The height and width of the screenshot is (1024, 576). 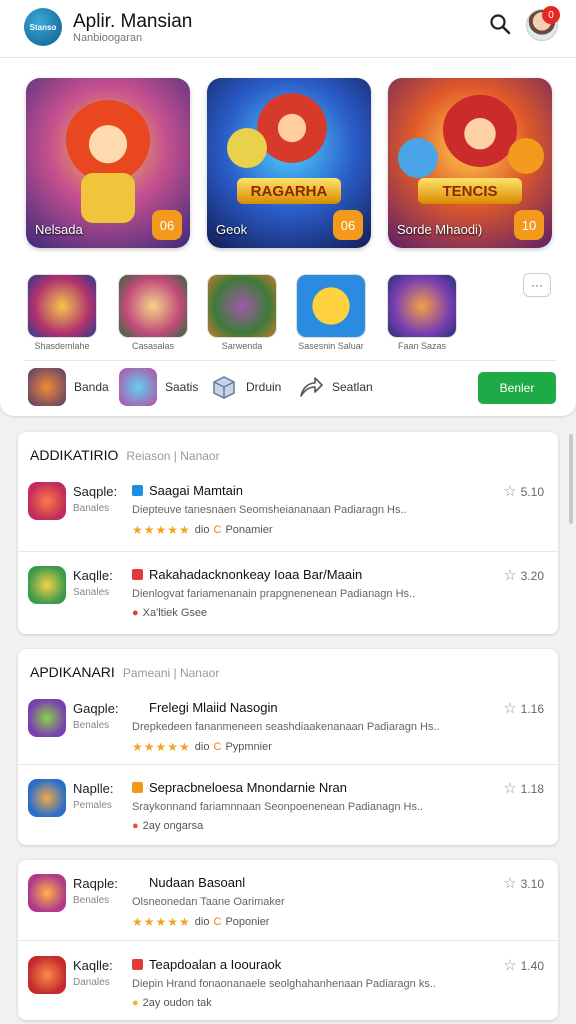 What do you see at coordinates (177, 1003) in the screenshot?
I see `meta-text: 2ay oudon tak` at bounding box center [177, 1003].